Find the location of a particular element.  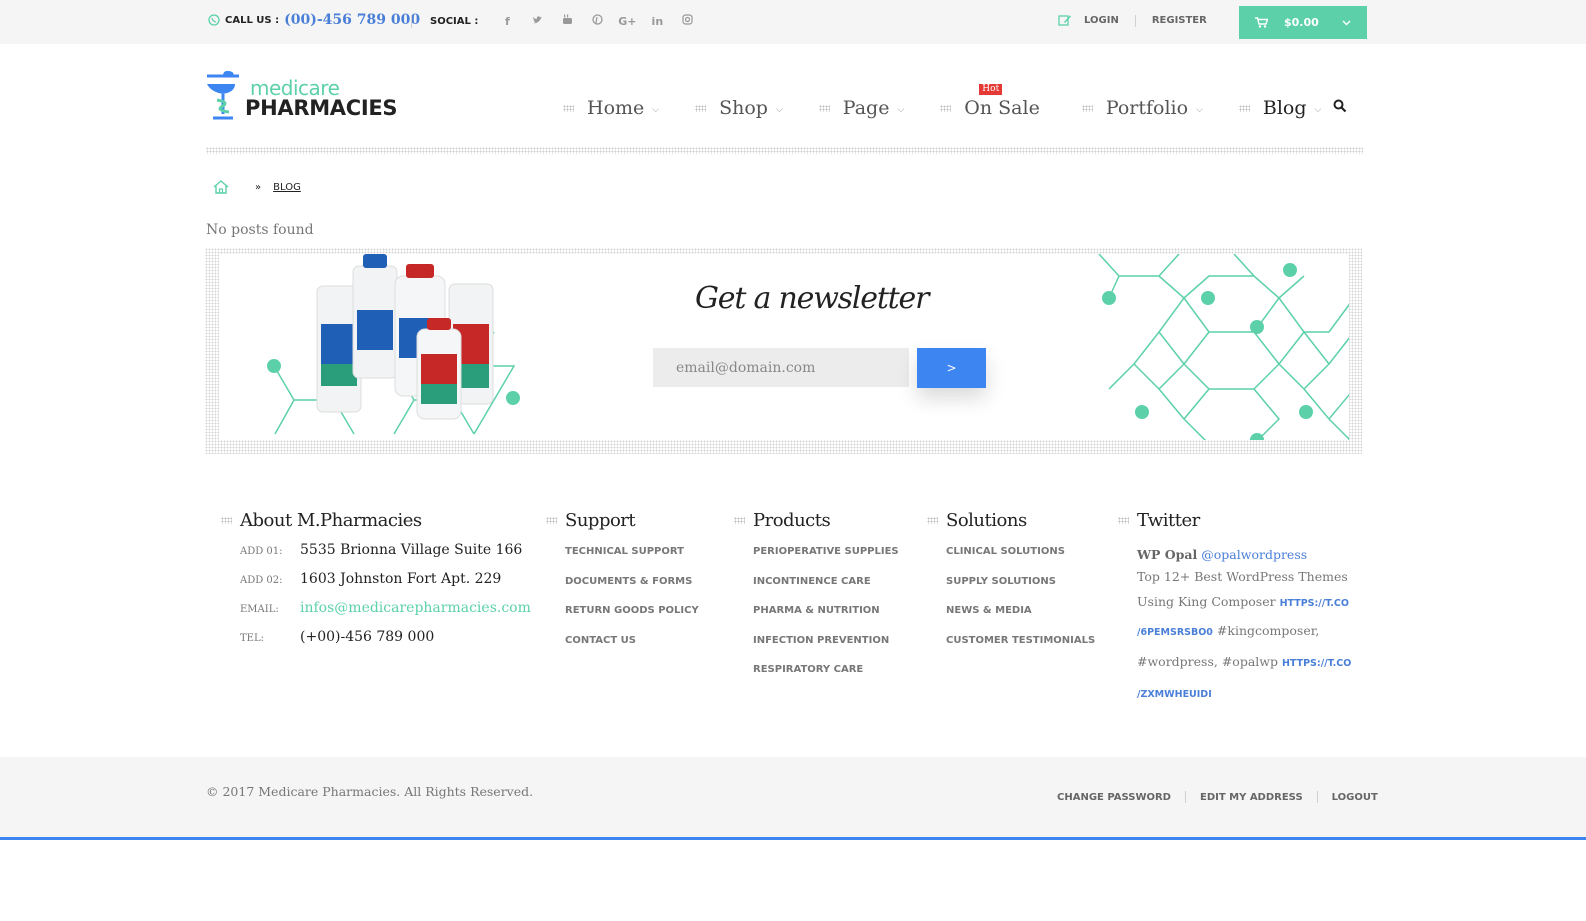

edit-address-link: EDIT MY ADDRESS is located at coordinates (1251, 797).